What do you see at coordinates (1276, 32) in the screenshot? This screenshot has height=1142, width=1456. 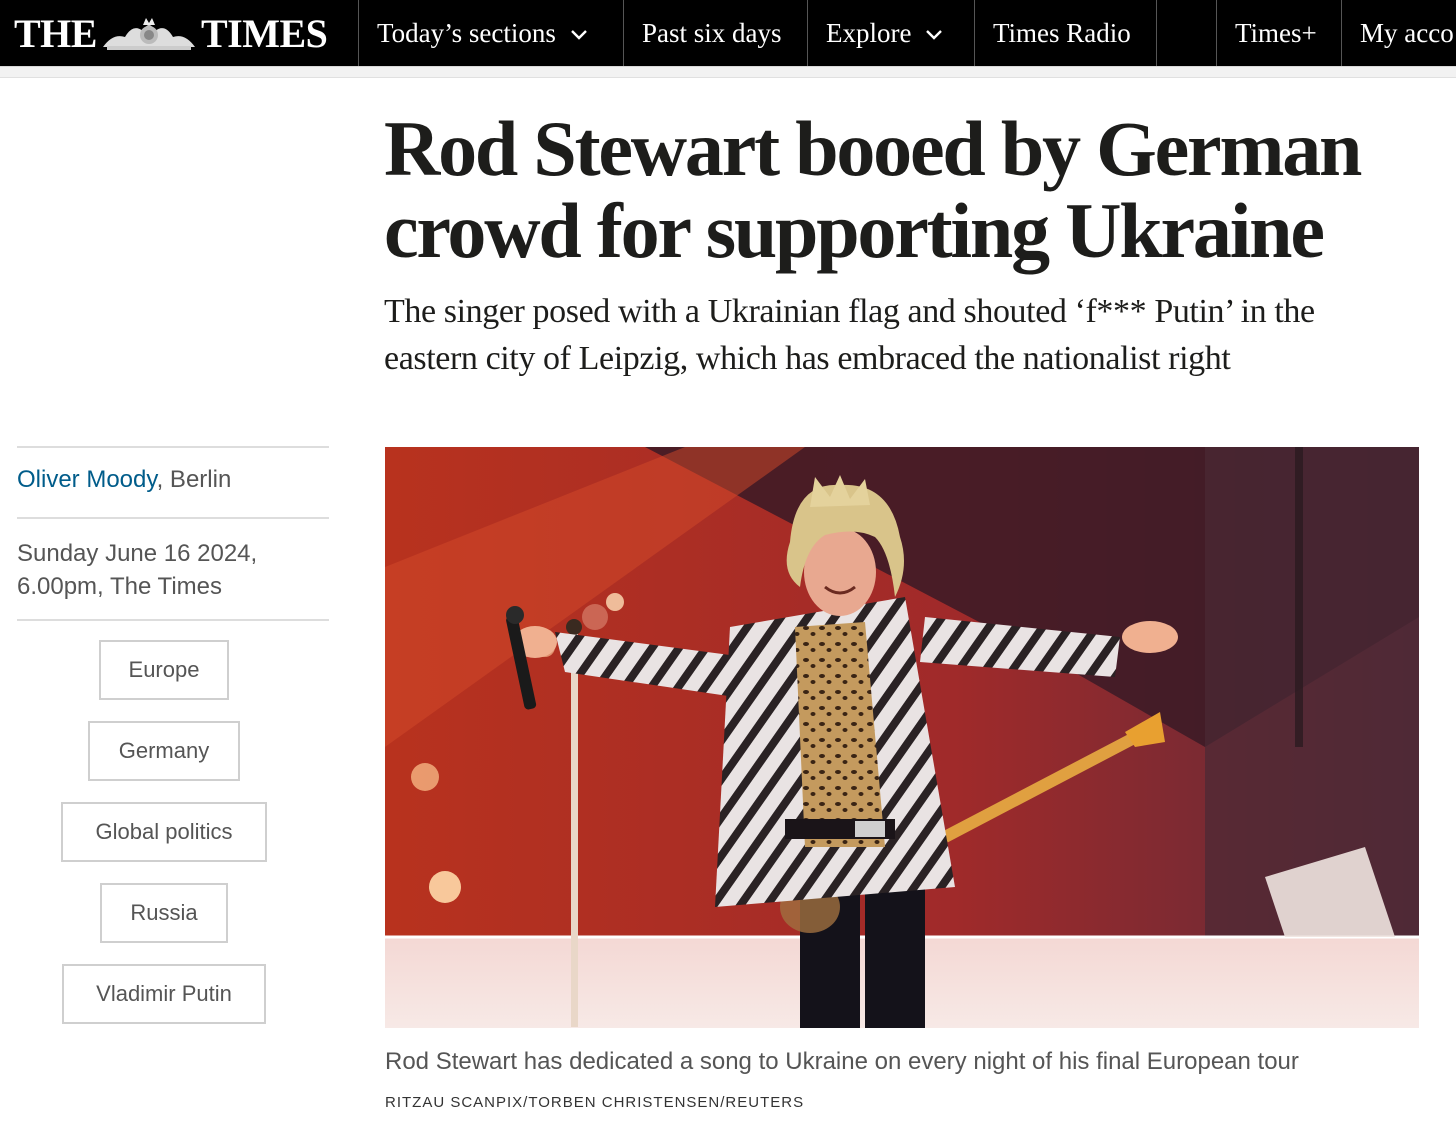 I see `nav-label: Times+` at bounding box center [1276, 32].